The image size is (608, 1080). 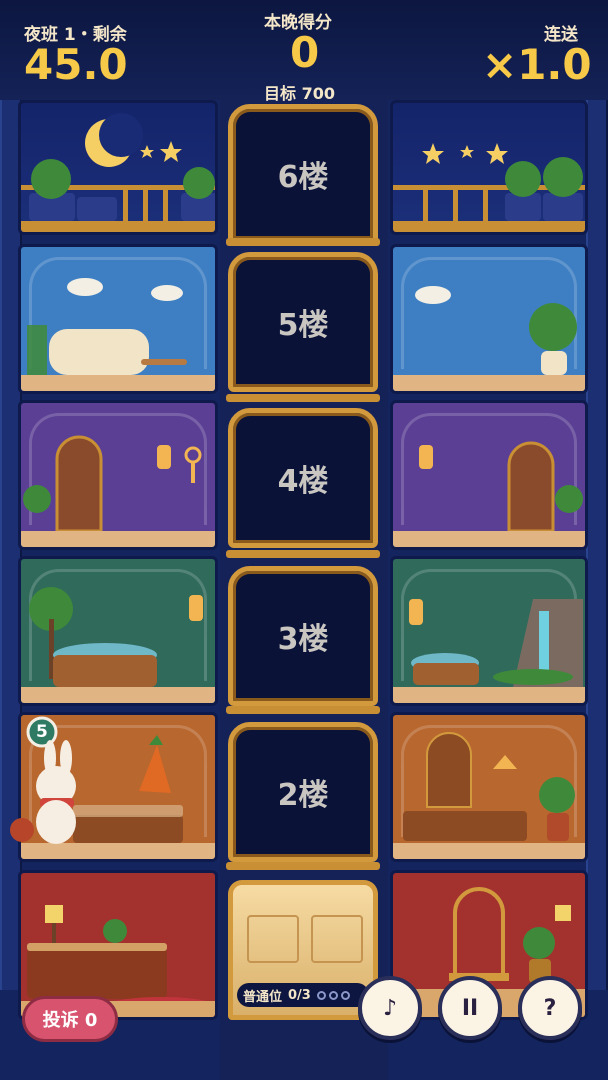 I want to click on floor-6-label: 6楼, so click(x=303, y=177).